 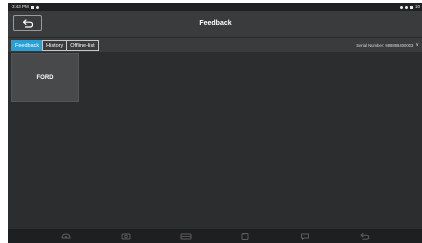 What do you see at coordinates (66, 236) in the screenshot?
I see `diagnose-icon` at bounding box center [66, 236].